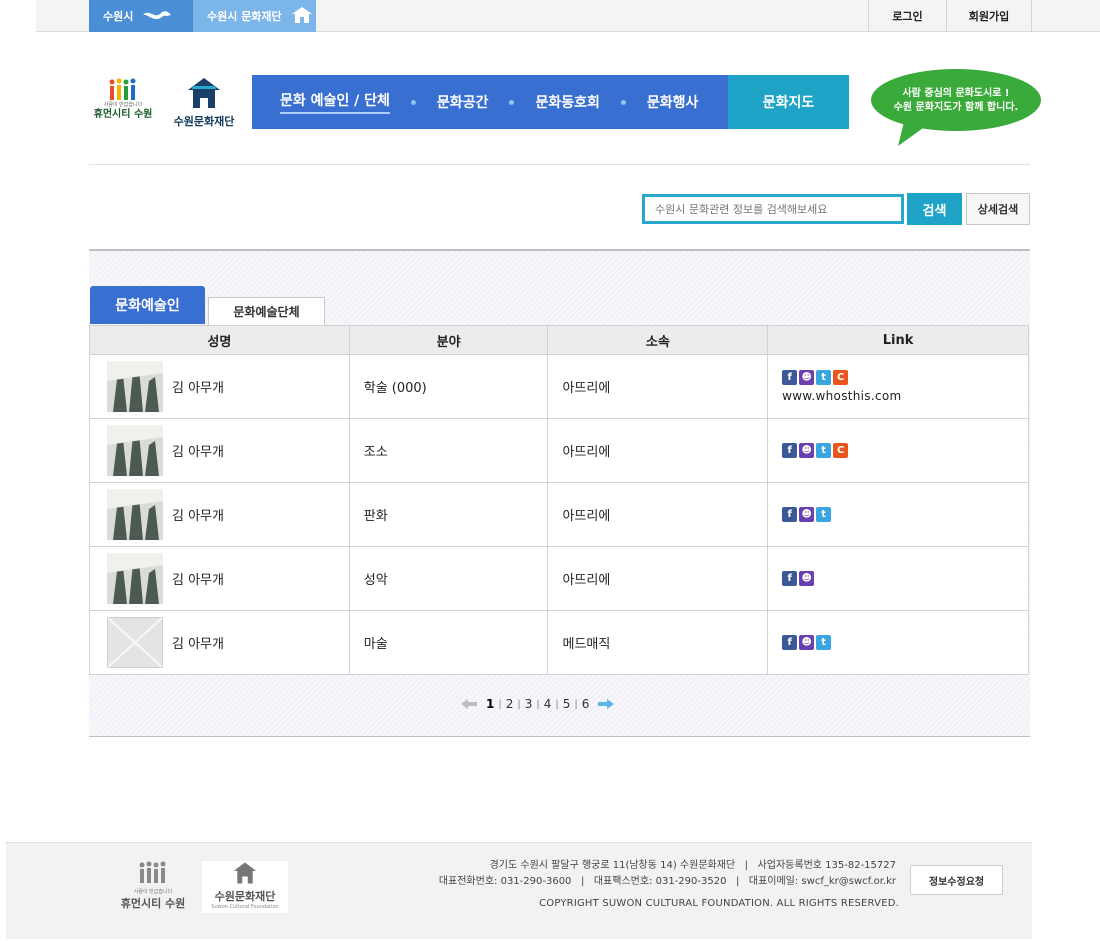 The image size is (1100, 941). What do you see at coordinates (586, 704) in the screenshot?
I see `page-6: 6` at bounding box center [586, 704].